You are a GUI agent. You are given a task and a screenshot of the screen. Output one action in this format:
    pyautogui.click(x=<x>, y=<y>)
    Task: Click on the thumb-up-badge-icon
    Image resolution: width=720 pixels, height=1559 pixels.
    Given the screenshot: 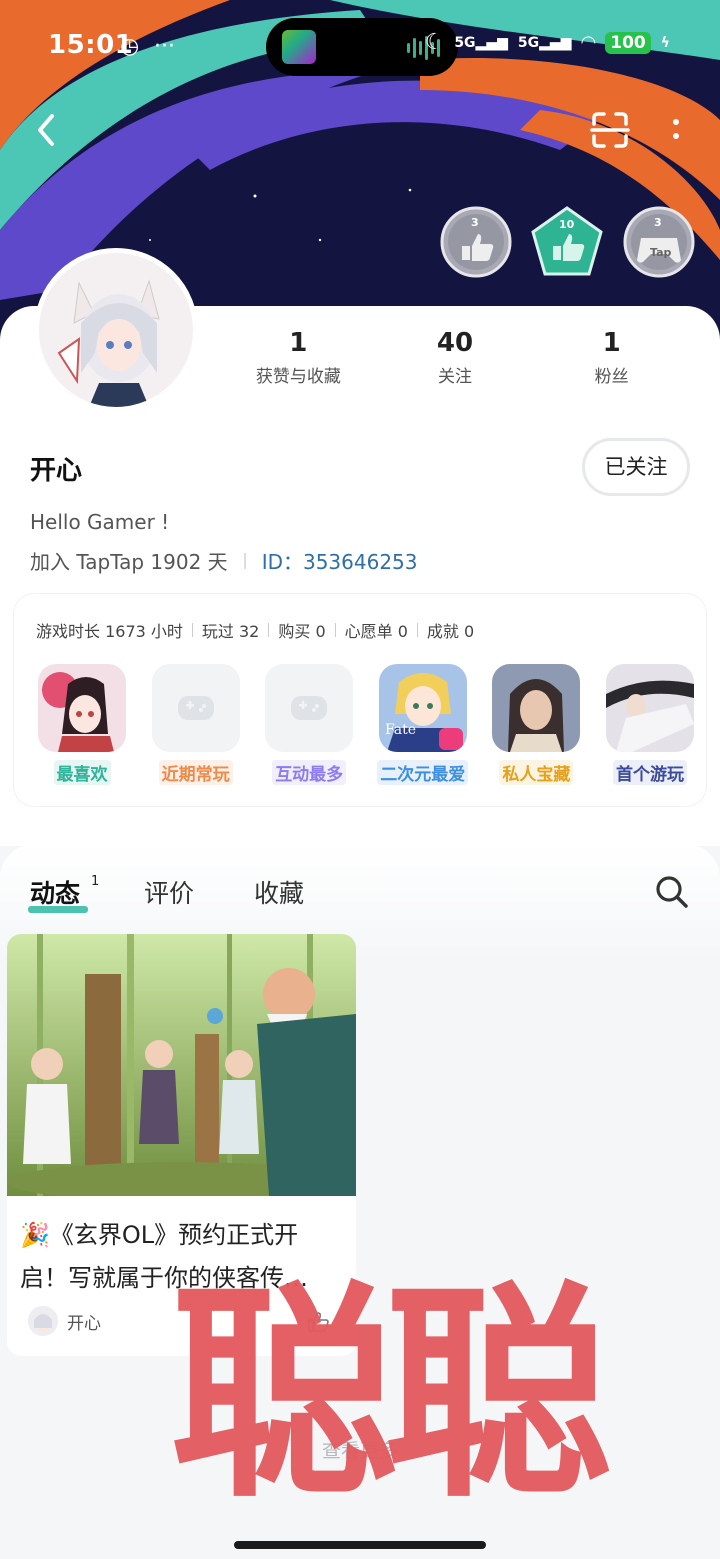 What is the action you would take?
    pyautogui.click(x=567, y=241)
    